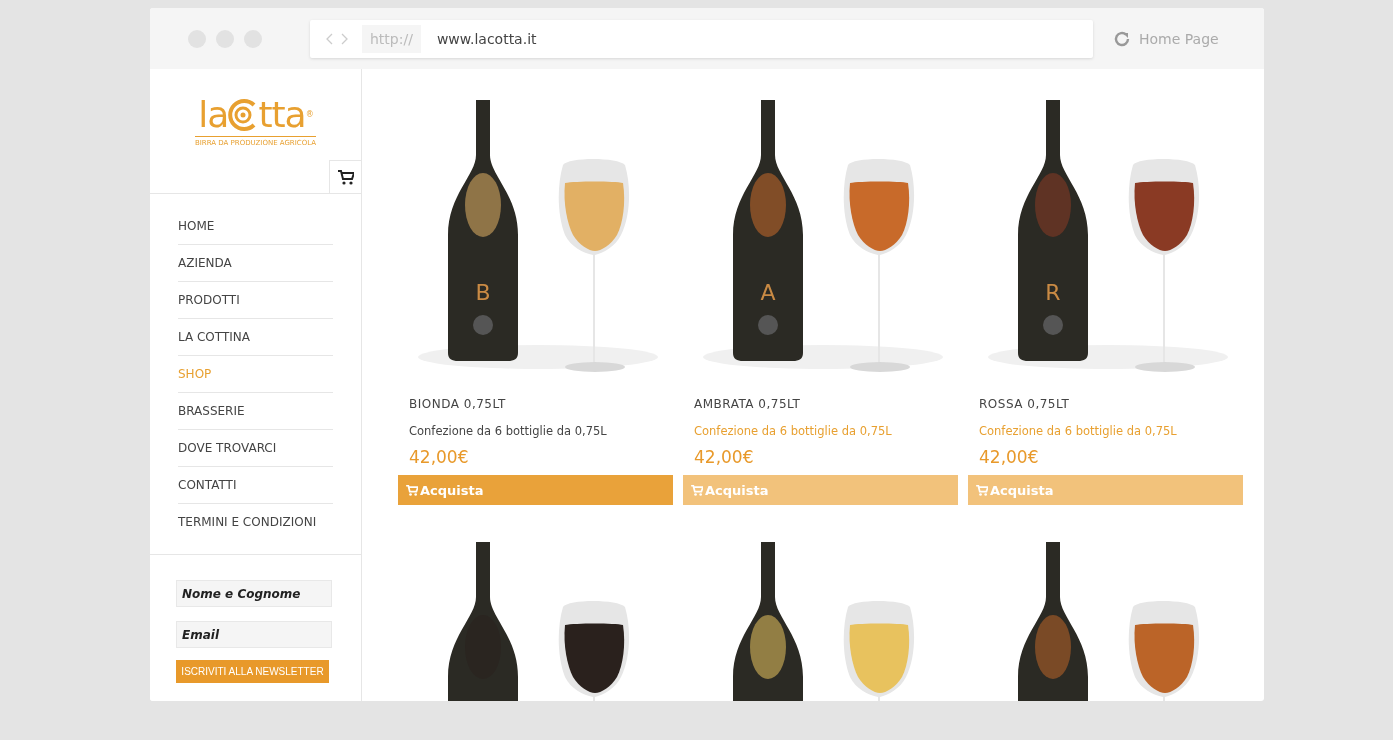  Describe the element at coordinates (820, 399) in the screenshot. I see `product-name: AMBRATA 0,75LT` at that location.